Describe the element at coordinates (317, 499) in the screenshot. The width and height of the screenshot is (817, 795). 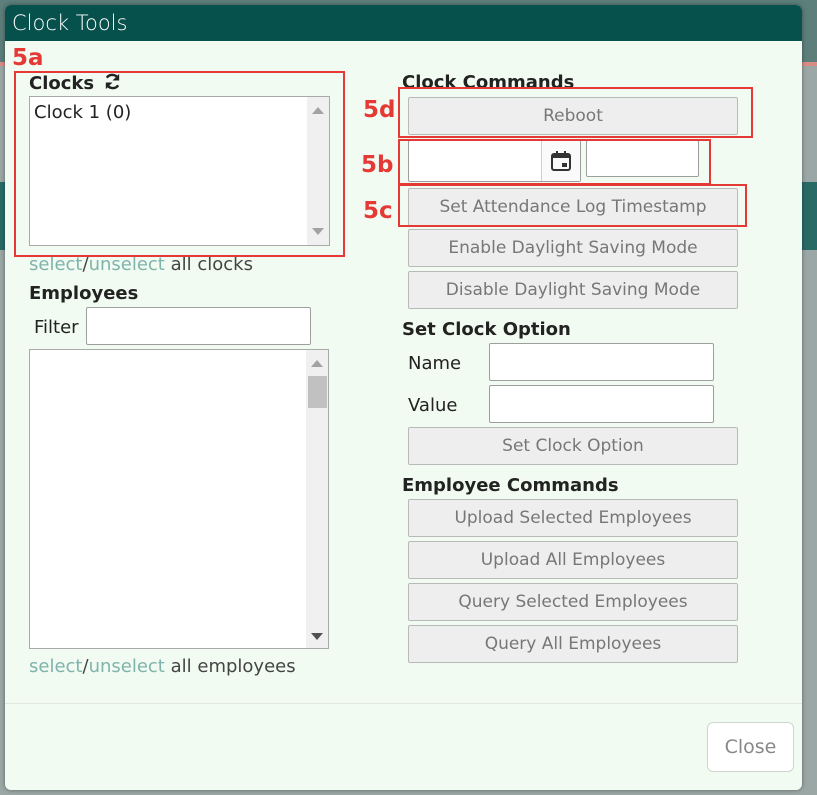
I see `employees-scrollbar` at that location.